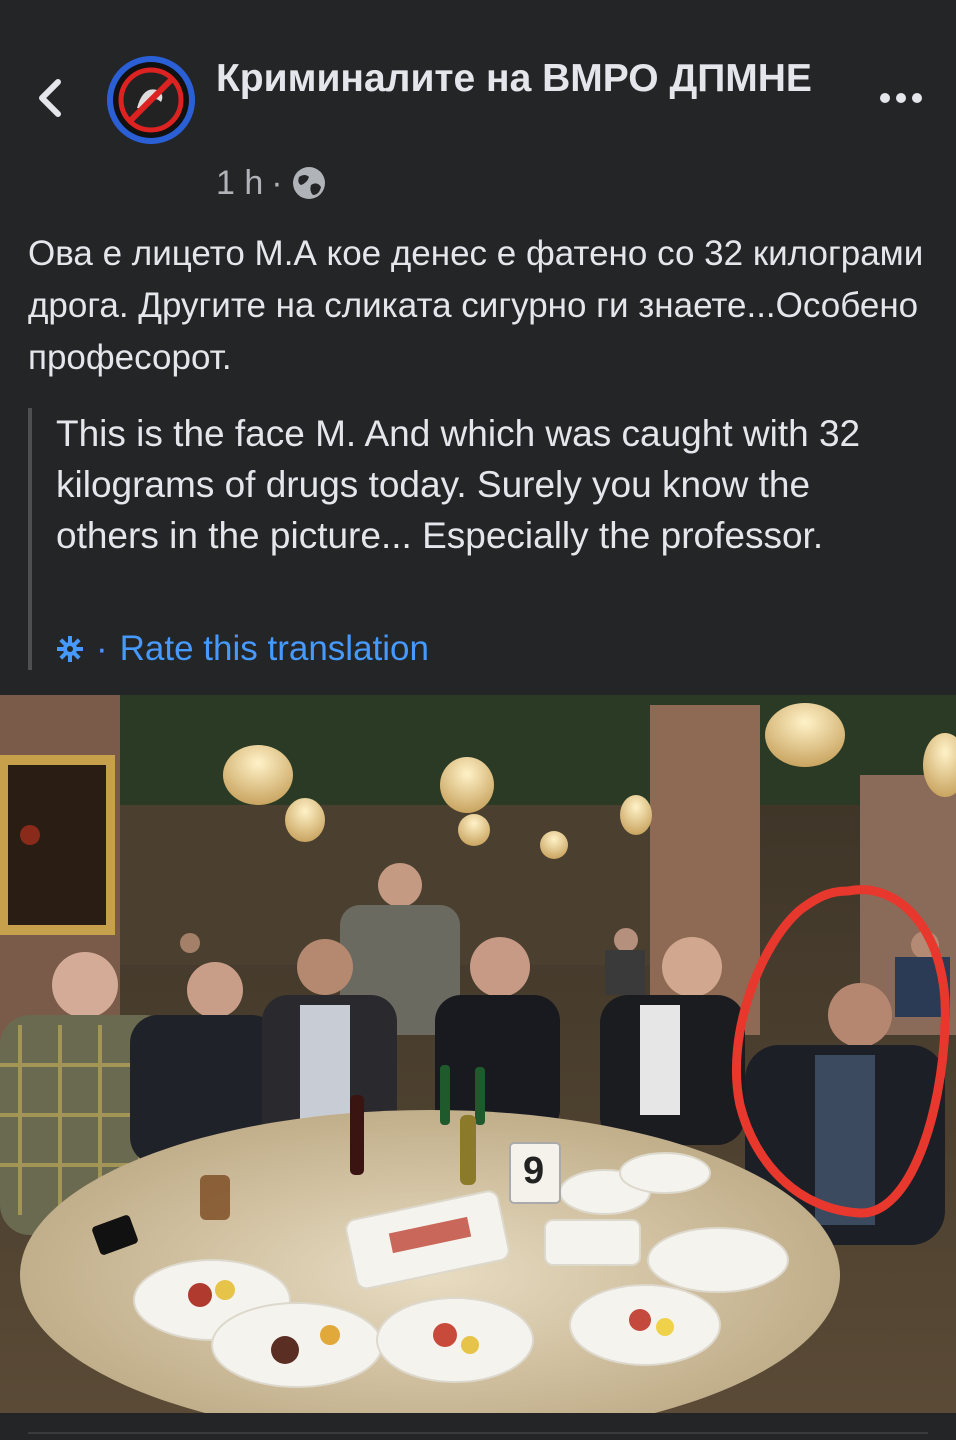 The height and width of the screenshot is (1440, 956). I want to click on post-header: Криминалите на ВМРО ДПМНЕ 1 h ·, so click(478, 105).